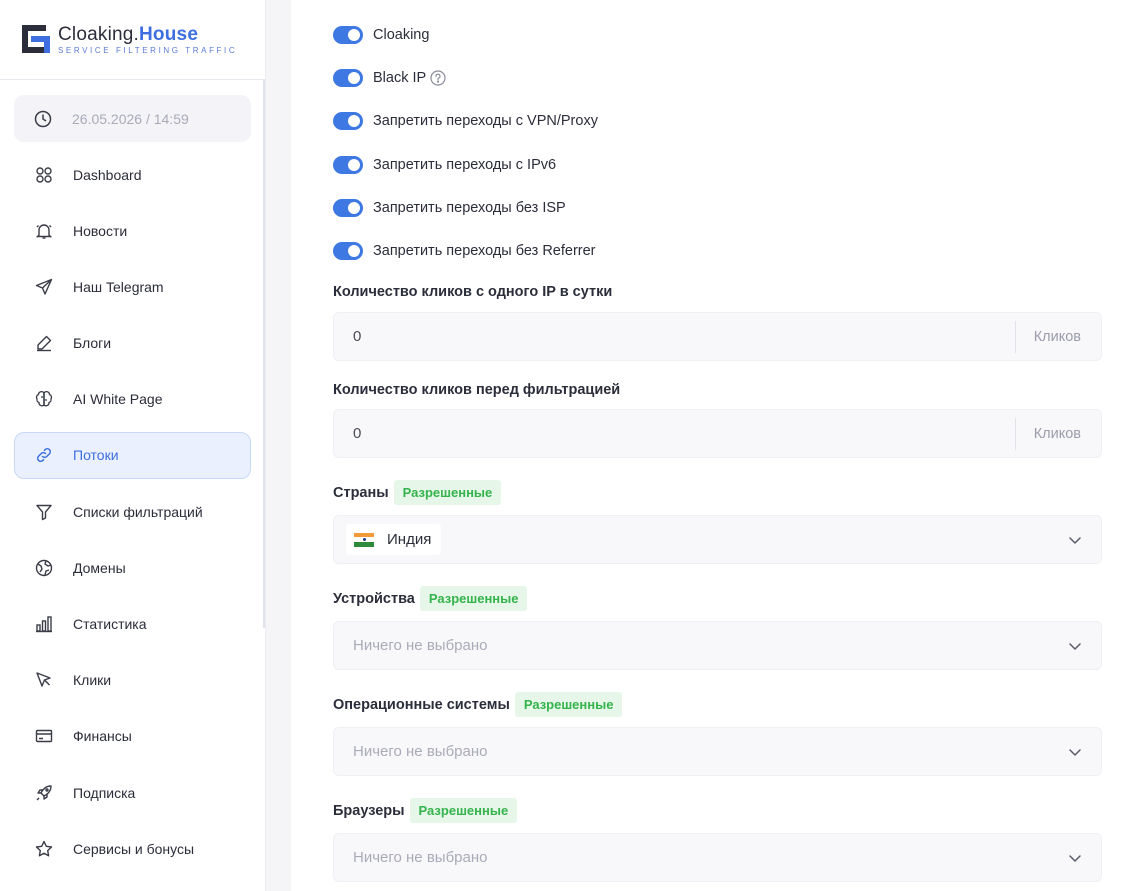 The image size is (1129, 891). I want to click on sidebar-item-dashboard: Dashboard, so click(132, 174).